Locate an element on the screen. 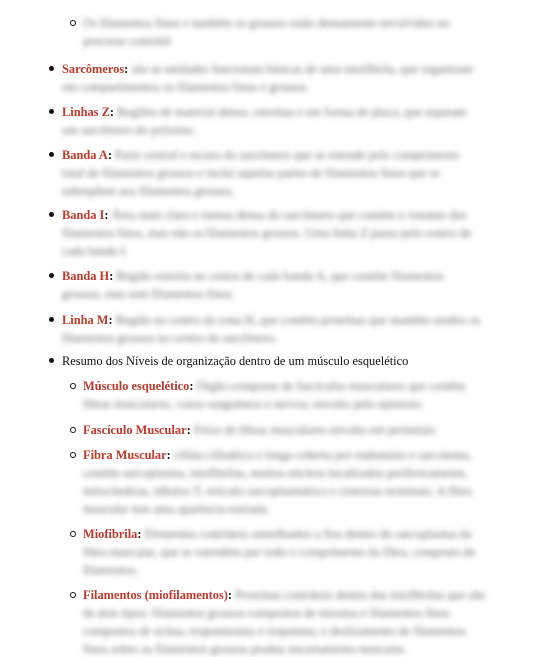  term: Linha M is located at coordinates (85, 320).